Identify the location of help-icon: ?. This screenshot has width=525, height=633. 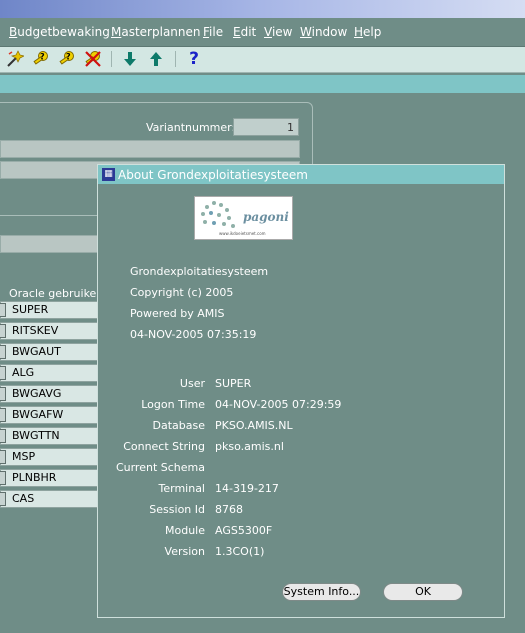
(194, 59).